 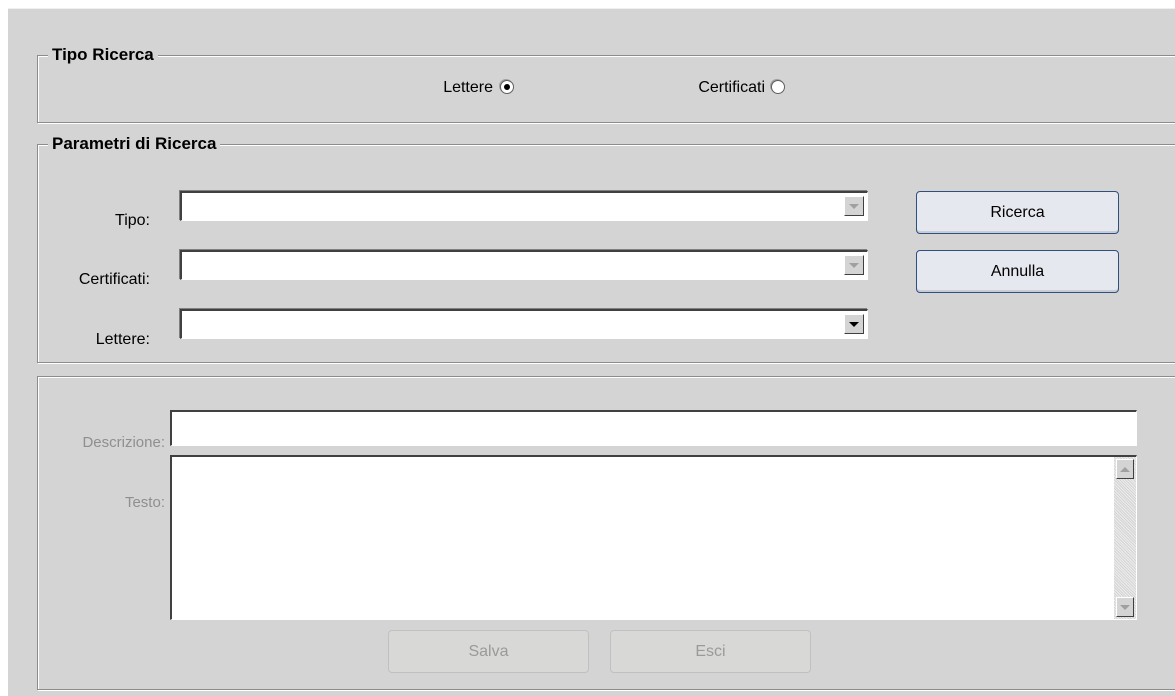 What do you see at coordinates (524, 265) in the screenshot?
I see `certificati-combo` at bounding box center [524, 265].